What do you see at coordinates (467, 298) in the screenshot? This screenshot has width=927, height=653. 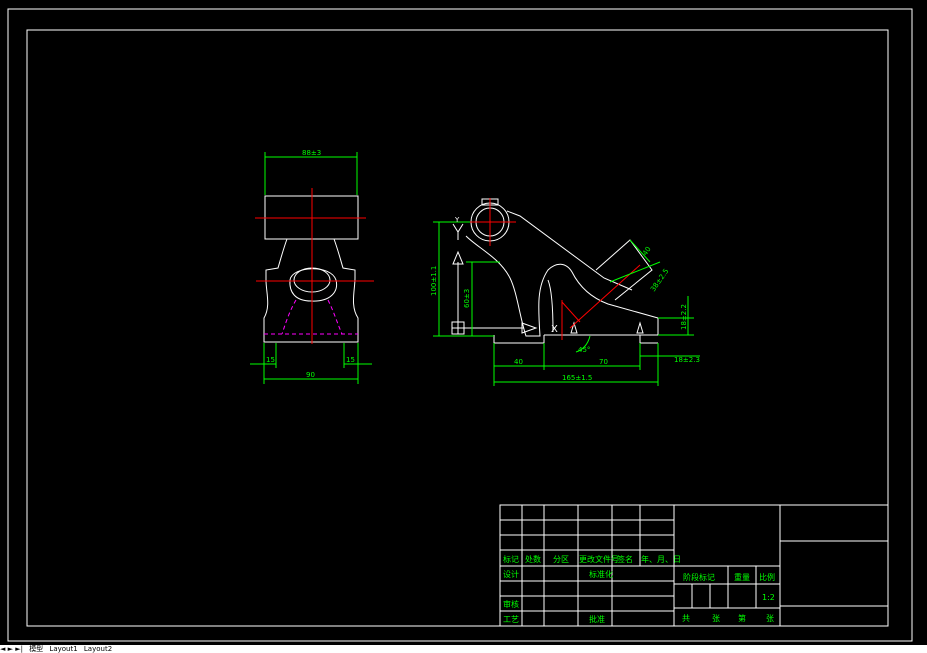 I see `side-dim-inner-height: 60±3` at bounding box center [467, 298].